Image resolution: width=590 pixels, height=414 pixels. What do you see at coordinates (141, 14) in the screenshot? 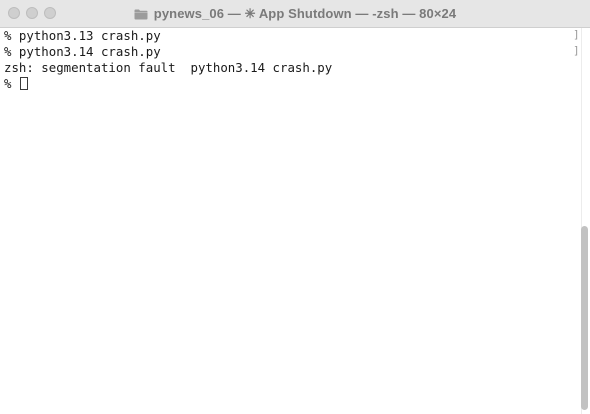
I see `folder-icon` at bounding box center [141, 14].